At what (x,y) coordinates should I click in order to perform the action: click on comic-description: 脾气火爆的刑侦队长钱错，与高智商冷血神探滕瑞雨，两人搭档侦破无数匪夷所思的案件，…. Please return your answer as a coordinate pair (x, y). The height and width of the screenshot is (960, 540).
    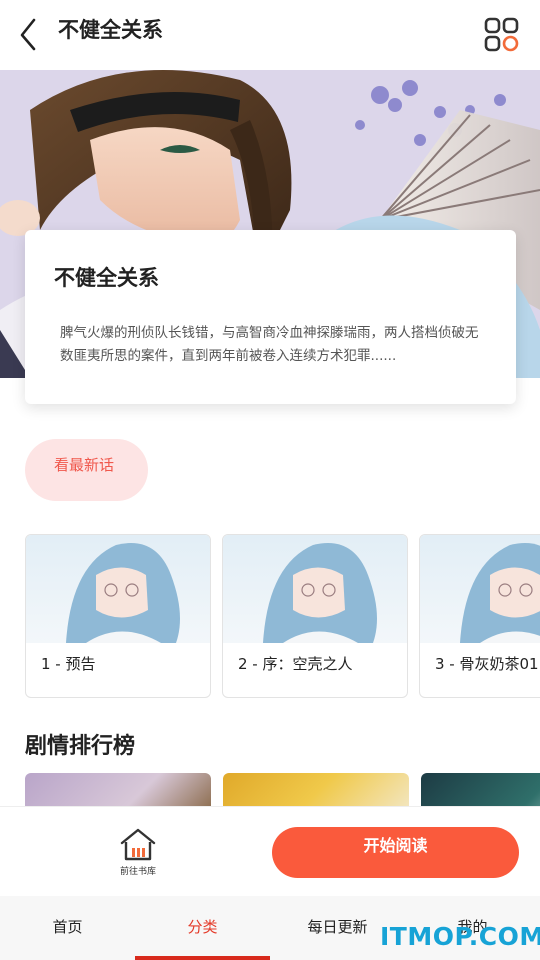
    Looking at the image, I should click on (269, 344).